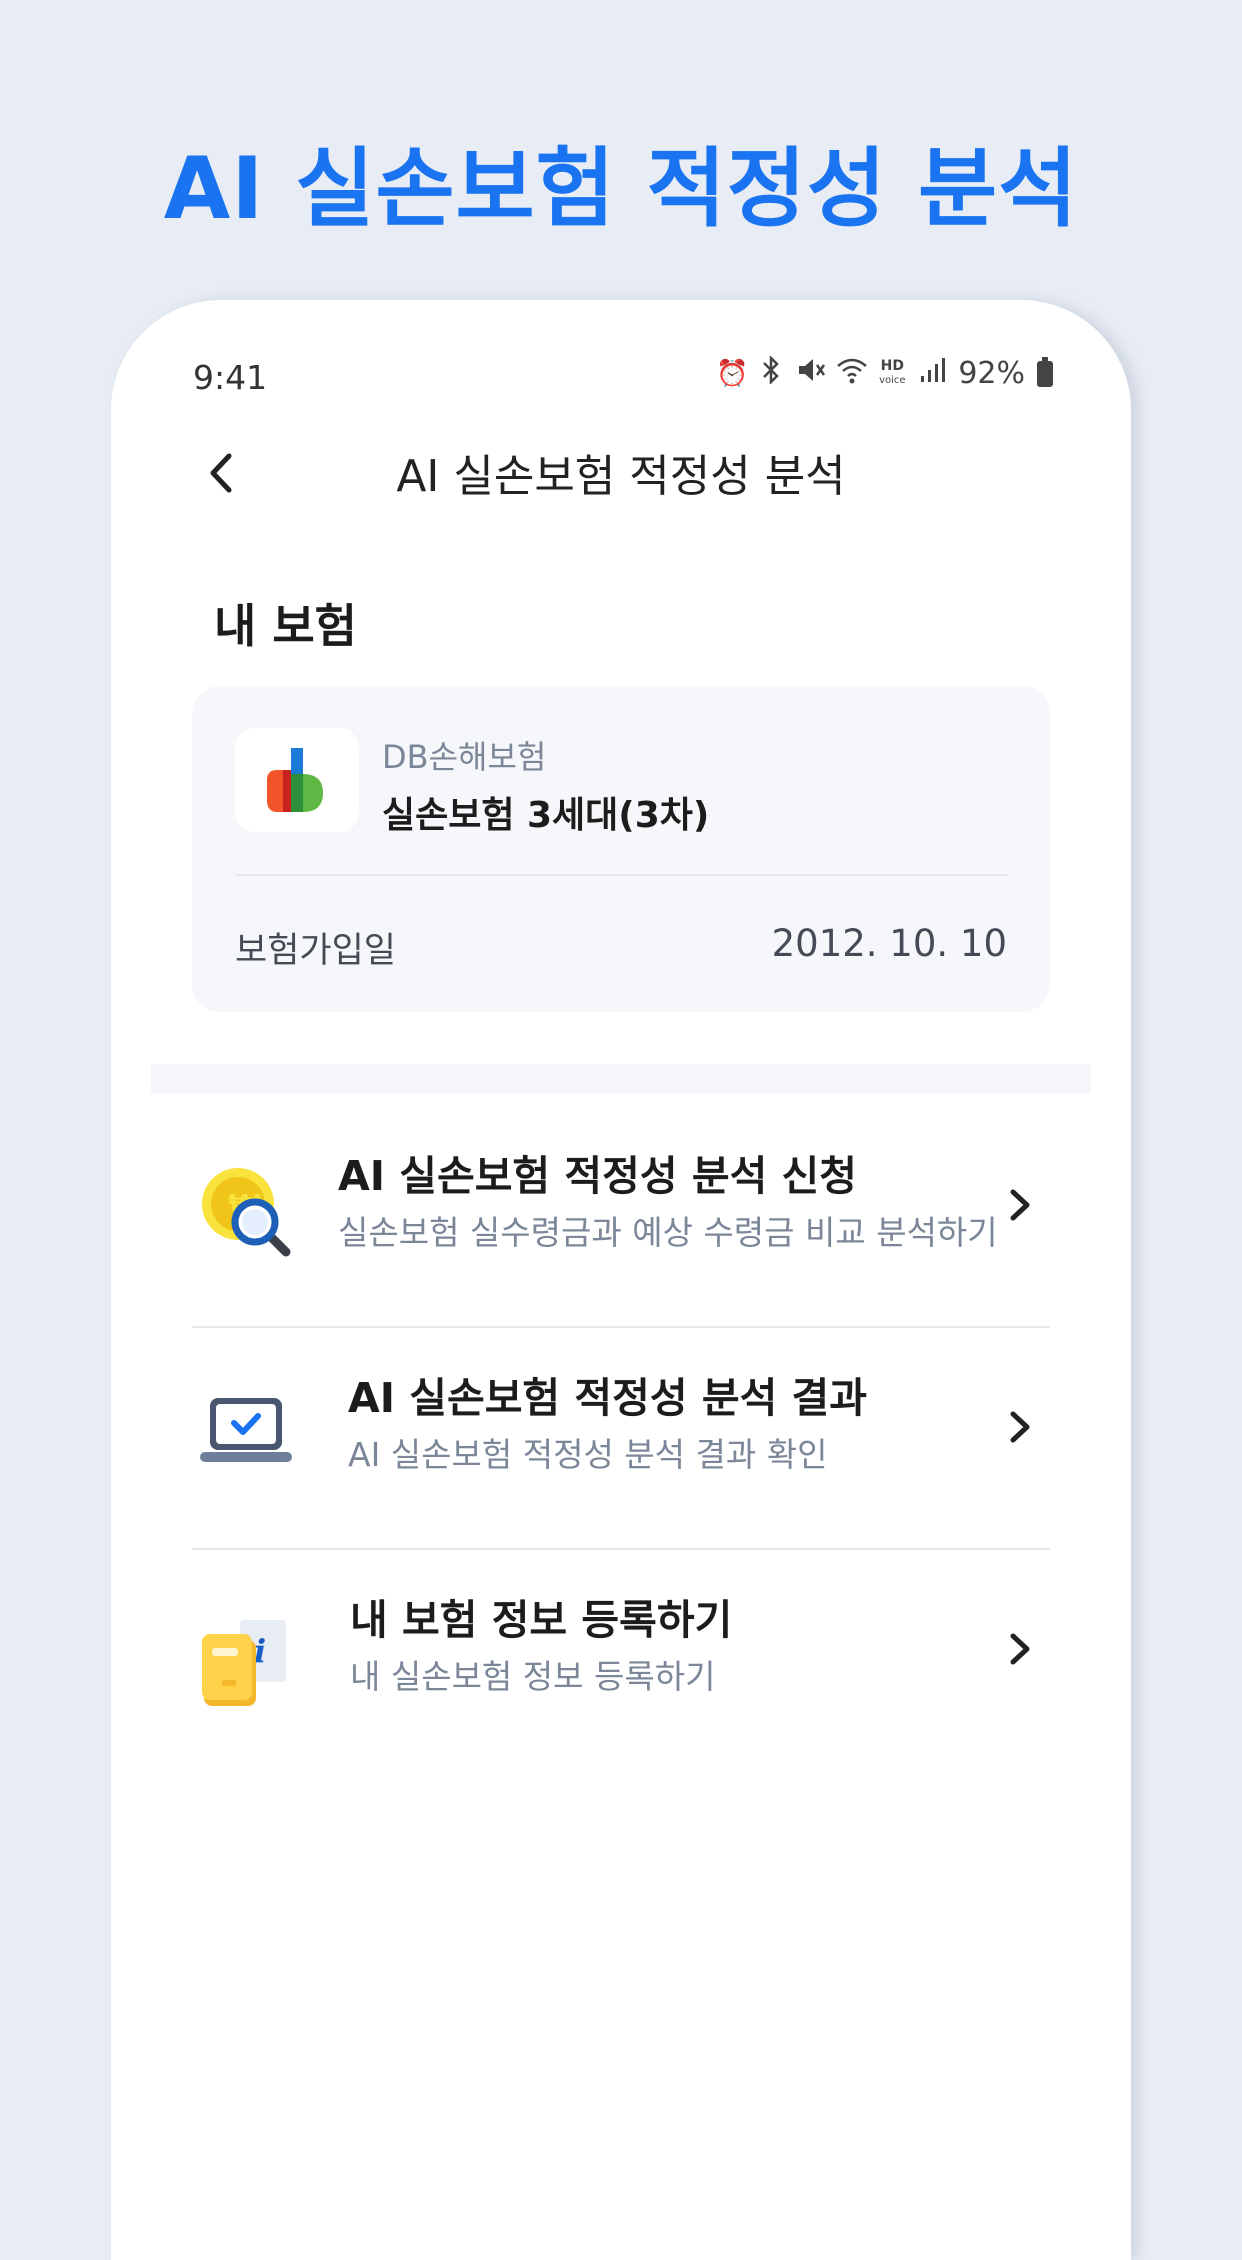 This screenshot has width=1242, height=2260. What do you see at coordinates (608, 1398) in the screenshot?
I see `menu-item-title: AI 실손보험 적정성 분석 결과` at bounding box center [608, 1398].